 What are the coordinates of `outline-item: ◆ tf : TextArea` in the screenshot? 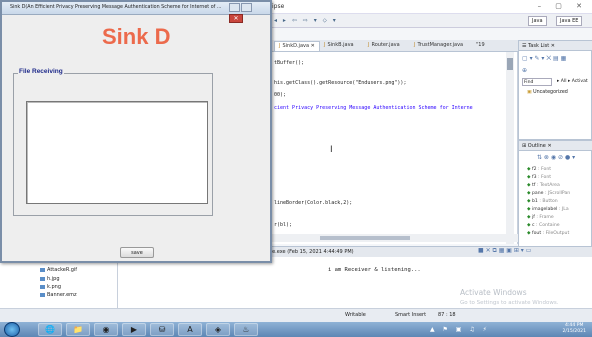 It's located at (543, 185).